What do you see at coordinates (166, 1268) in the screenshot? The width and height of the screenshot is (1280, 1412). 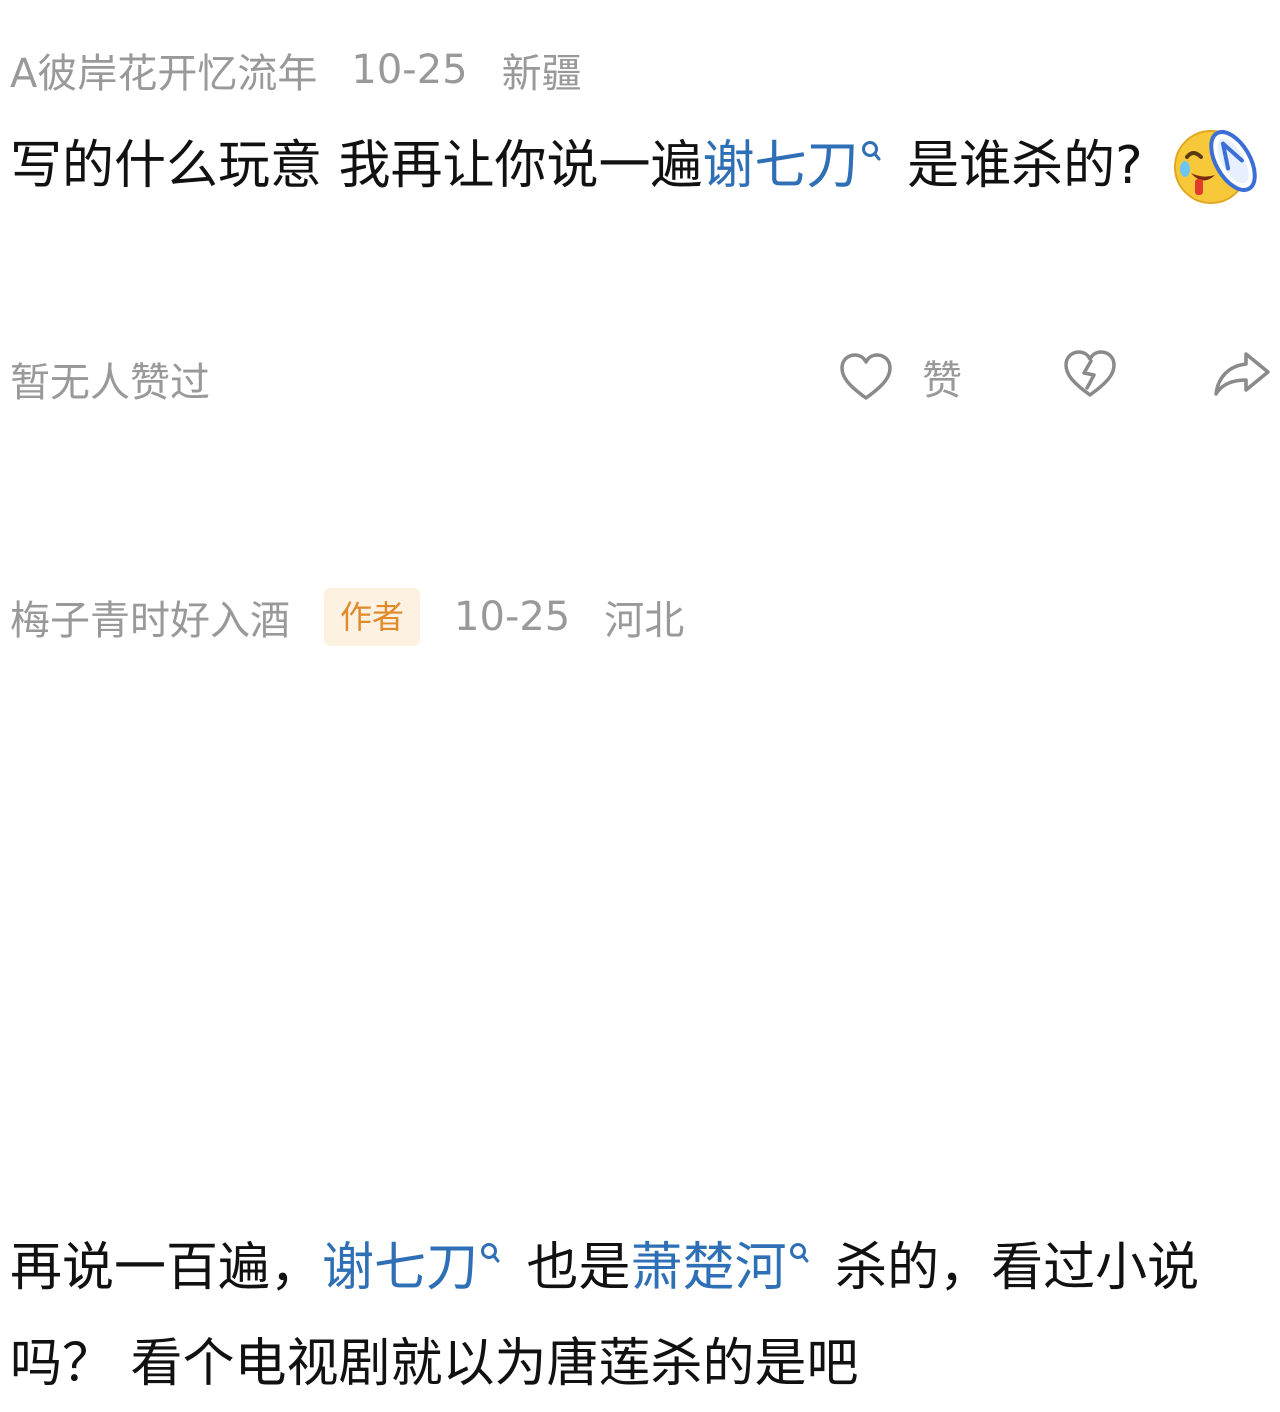 I see `comment-text-part: 再说一百遍，` at bounding box center [166, 1268].